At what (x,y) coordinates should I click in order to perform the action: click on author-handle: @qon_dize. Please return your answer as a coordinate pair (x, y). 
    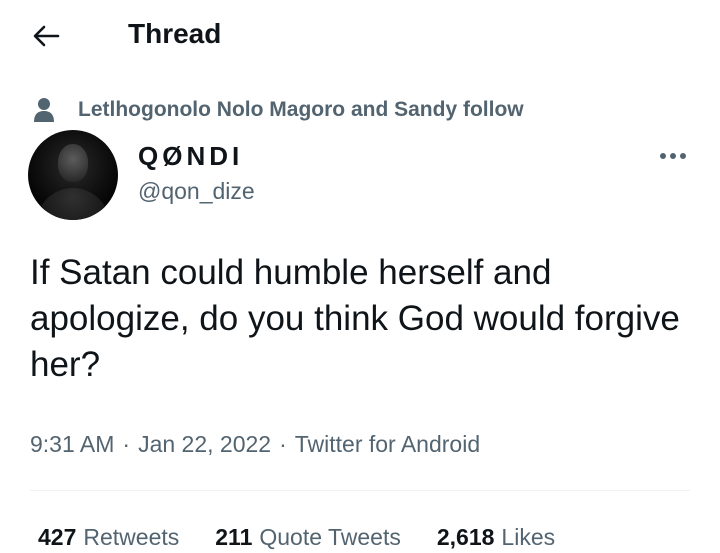
    Looking at the image, I should click on (196, 191).